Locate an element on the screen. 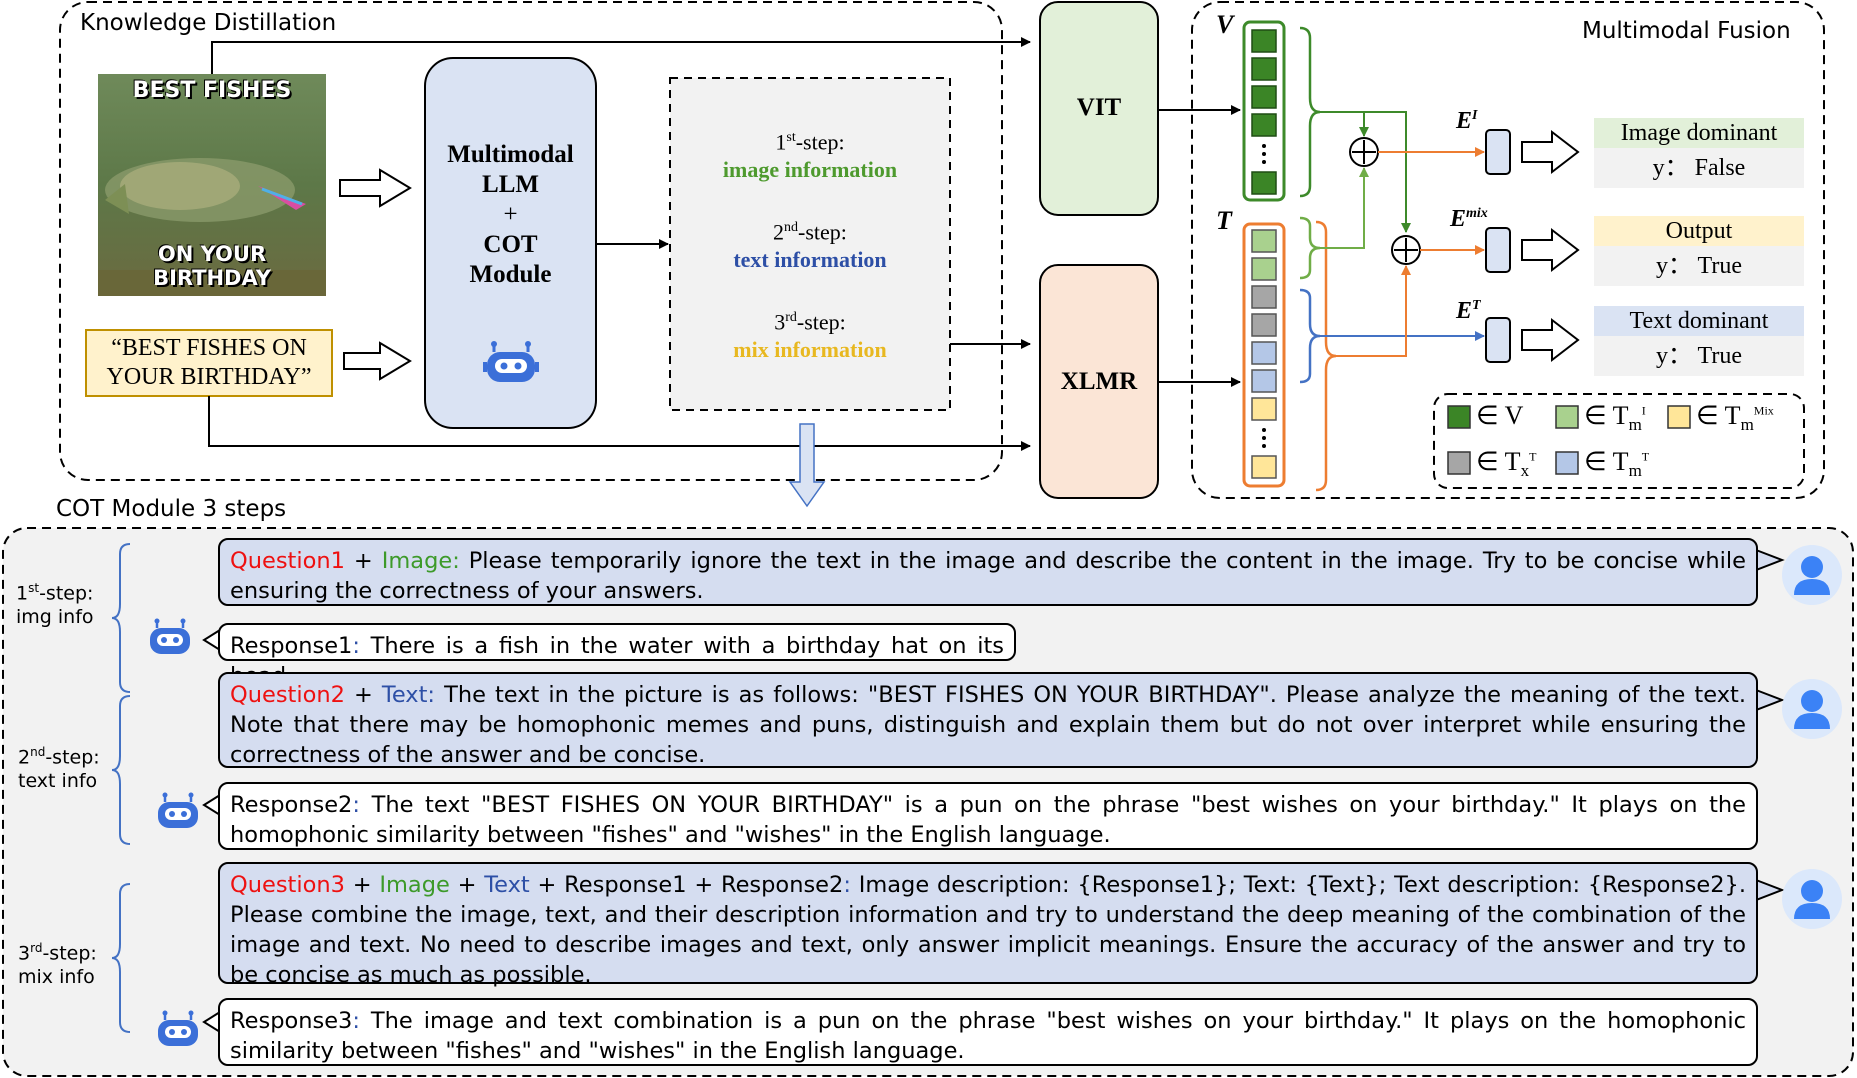 Image resolution: width=1857 pixels, height=1078 pixels. output-image-dominant-title: Image dominant is located at coordinates (1699, 133).